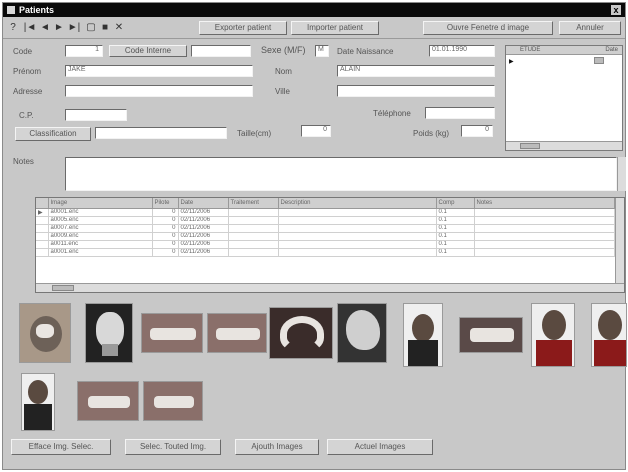  I want to click on sexe-field: M, so click(322, 51).